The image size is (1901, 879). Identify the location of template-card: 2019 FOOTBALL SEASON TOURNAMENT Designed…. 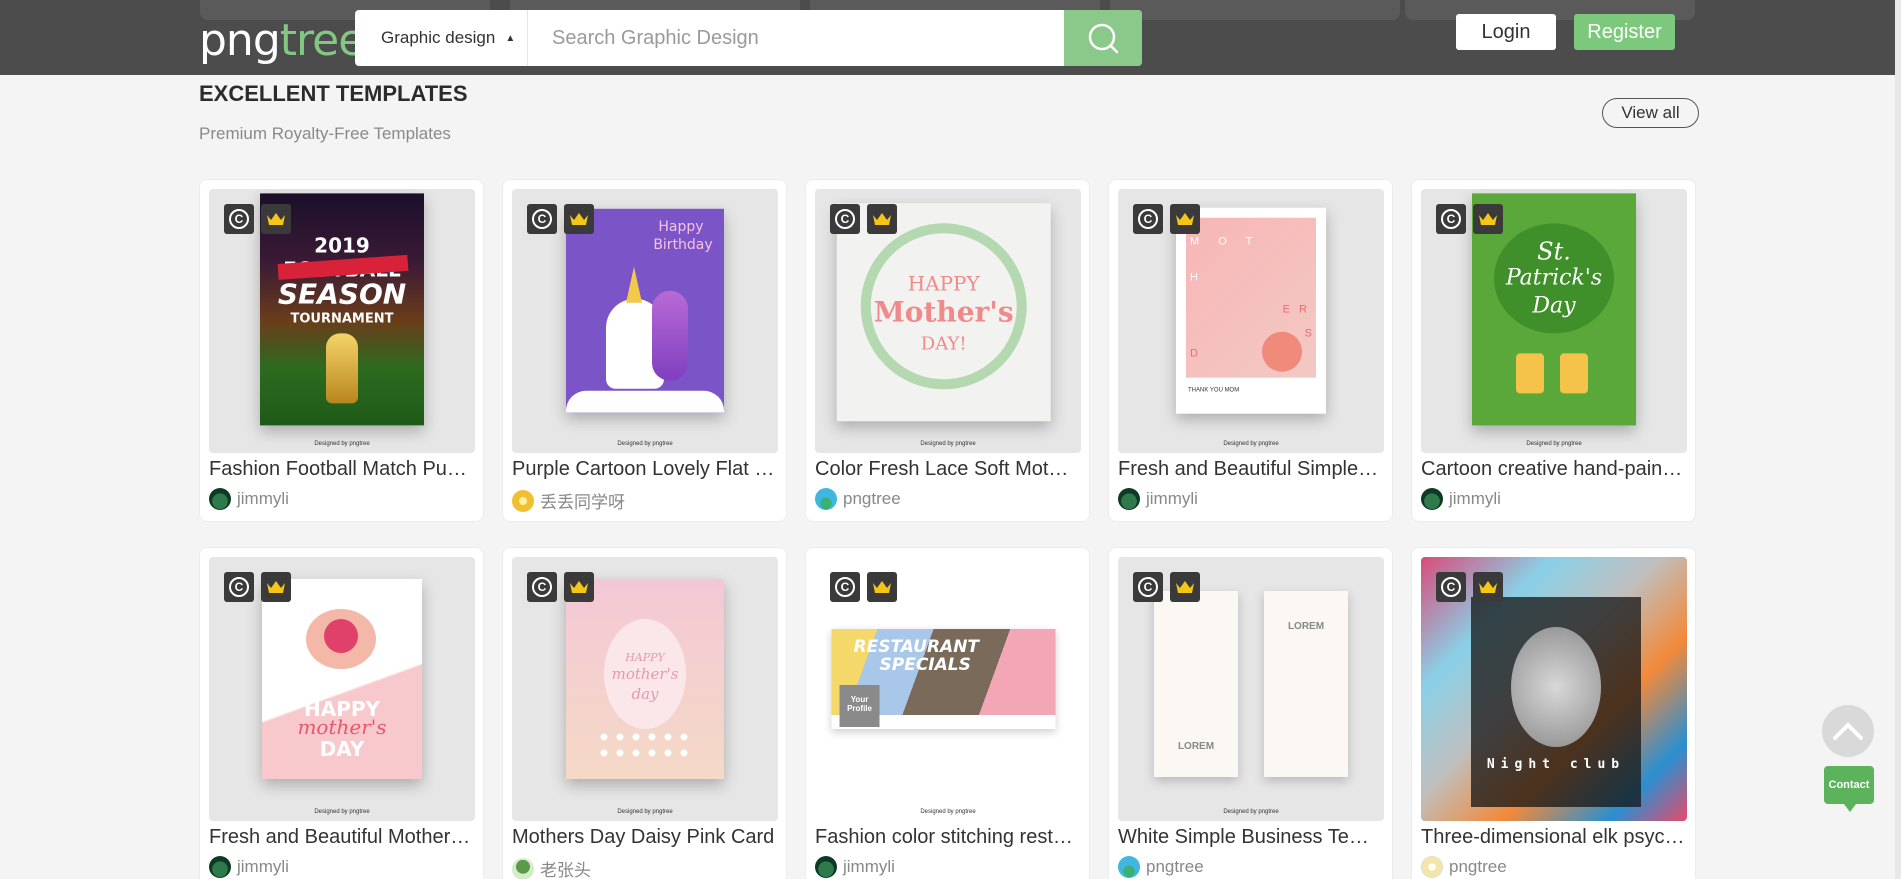
(341, 350).